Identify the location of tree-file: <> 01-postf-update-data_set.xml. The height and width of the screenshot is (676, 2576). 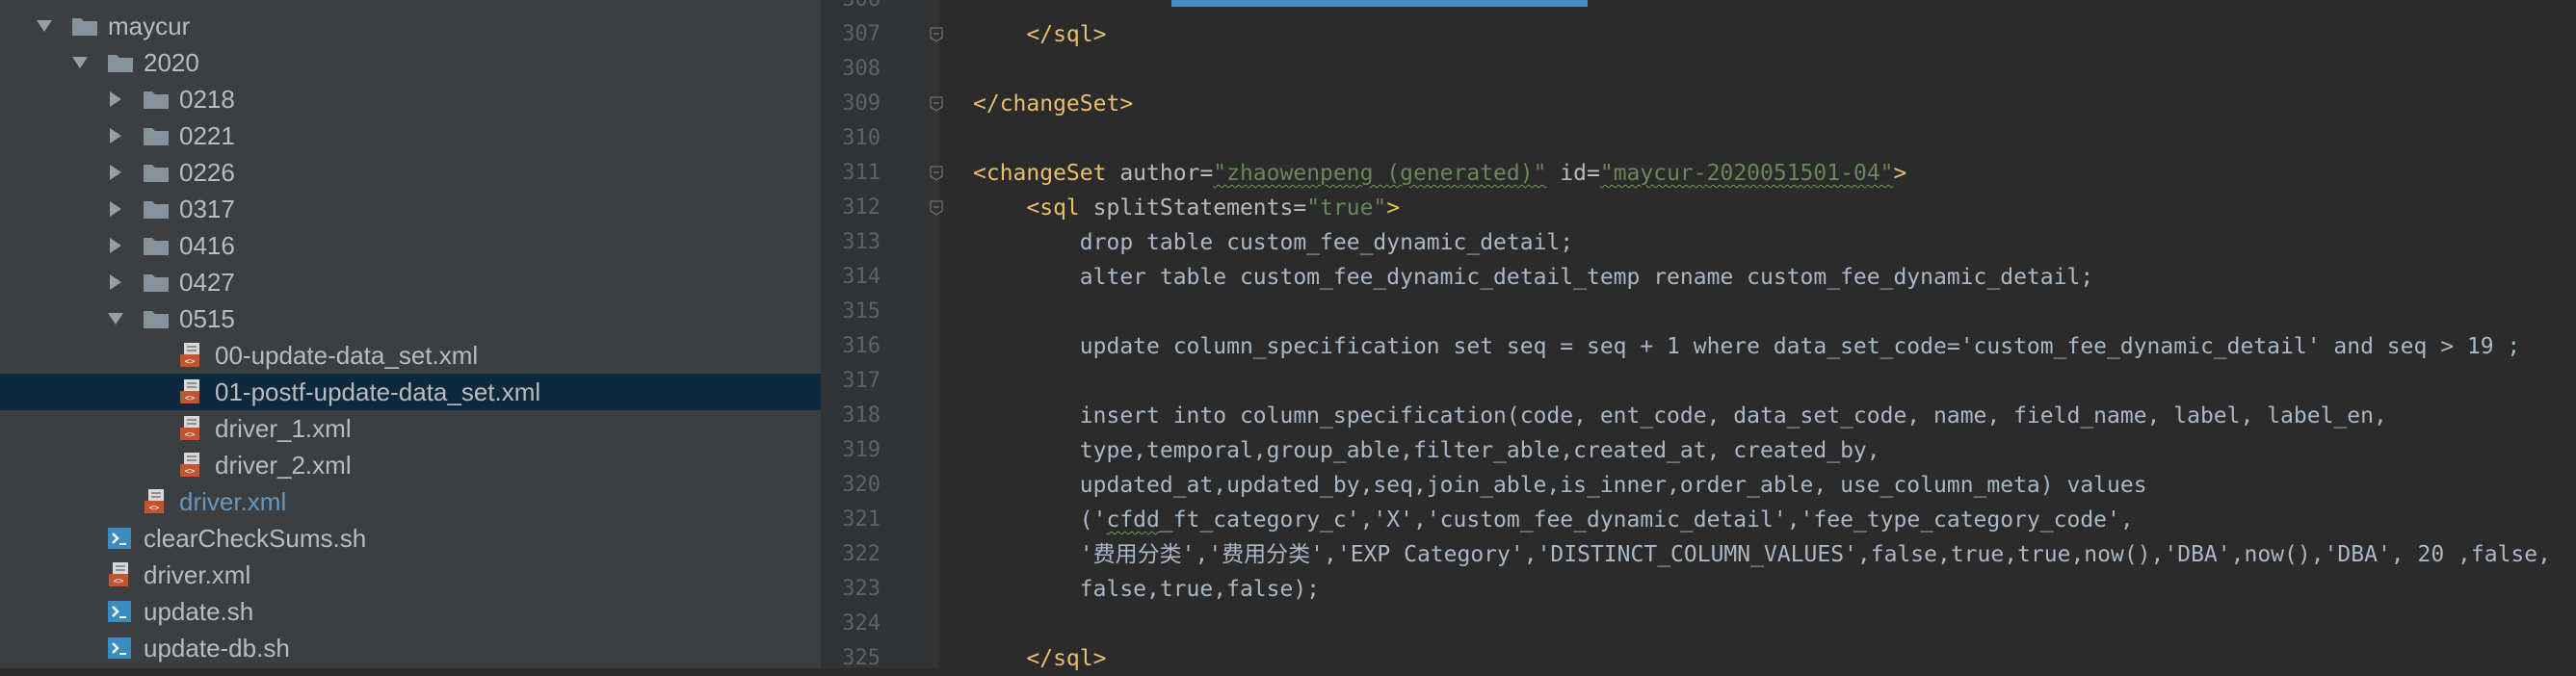
(411, 392).